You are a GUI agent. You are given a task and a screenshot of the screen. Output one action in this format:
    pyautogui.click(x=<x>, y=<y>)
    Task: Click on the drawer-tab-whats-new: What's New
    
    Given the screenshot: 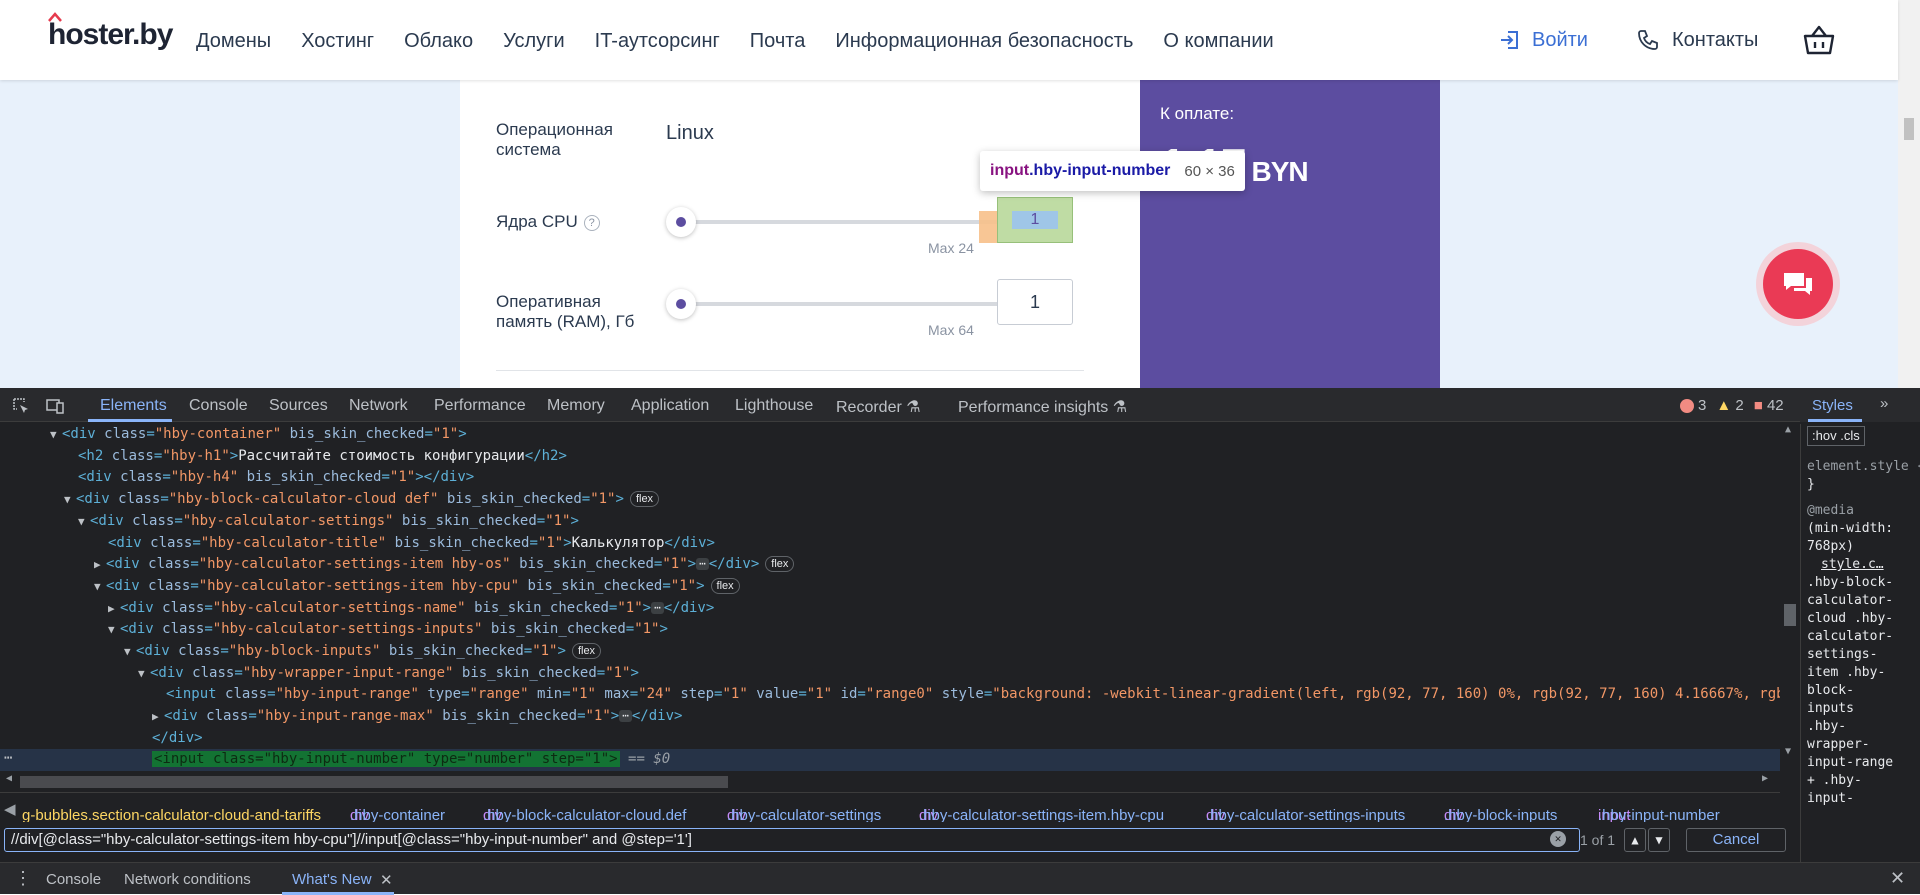 What is the action you would take?
    pyautogui.click(x=332, y=879)
    